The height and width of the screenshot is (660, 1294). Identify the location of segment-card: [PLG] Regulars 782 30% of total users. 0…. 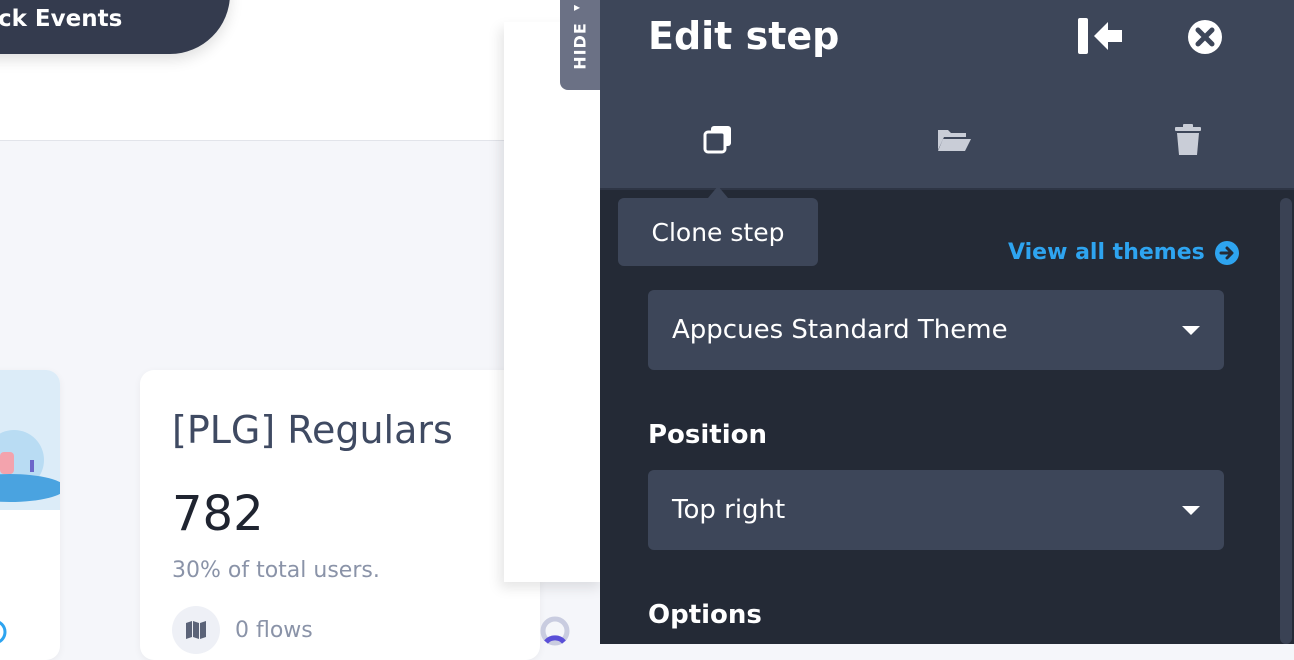
(340, 515).